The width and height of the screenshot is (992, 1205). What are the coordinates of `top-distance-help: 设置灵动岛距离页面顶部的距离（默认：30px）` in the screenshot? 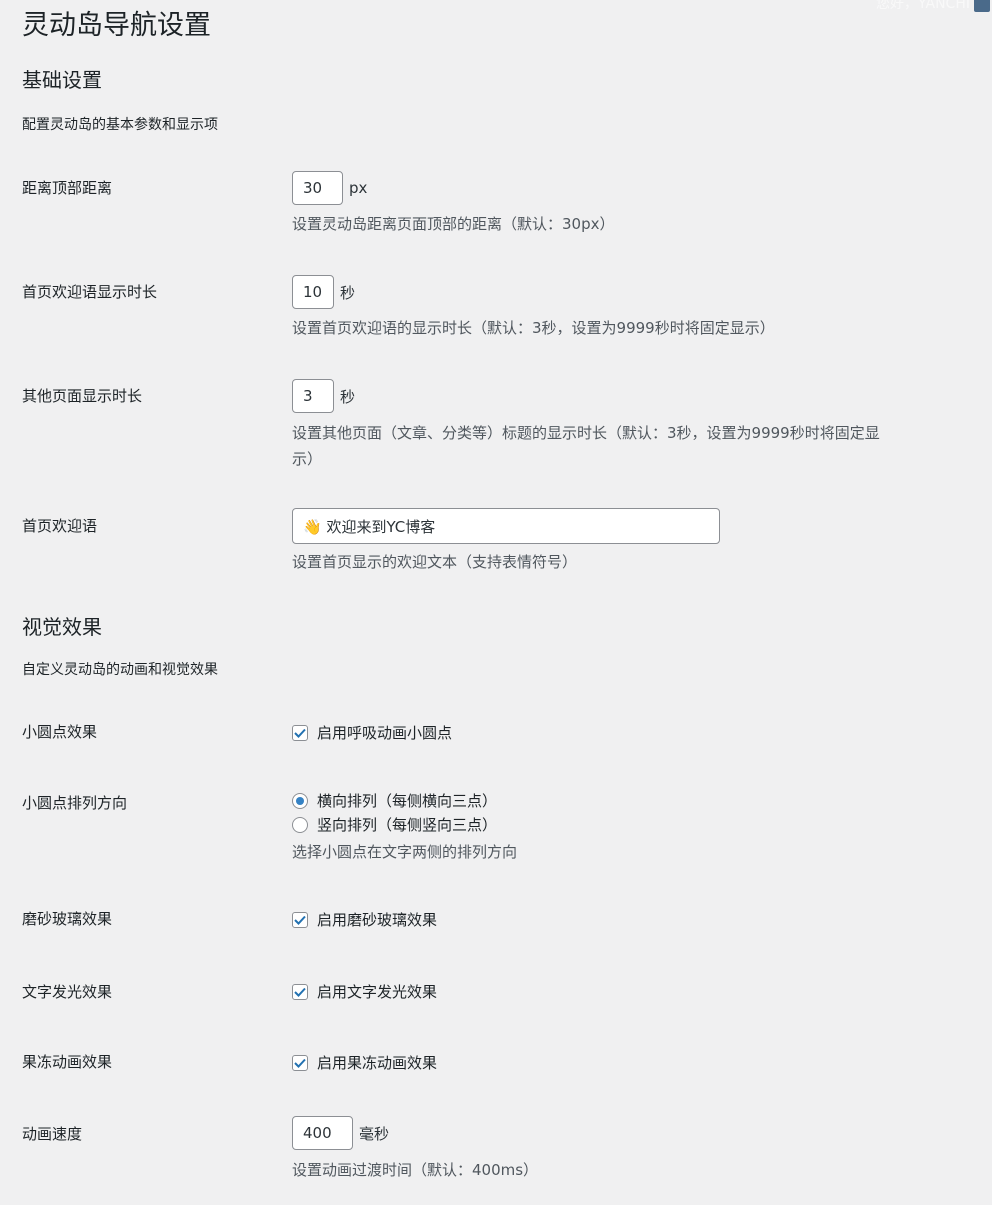 It's located at (453, 224).